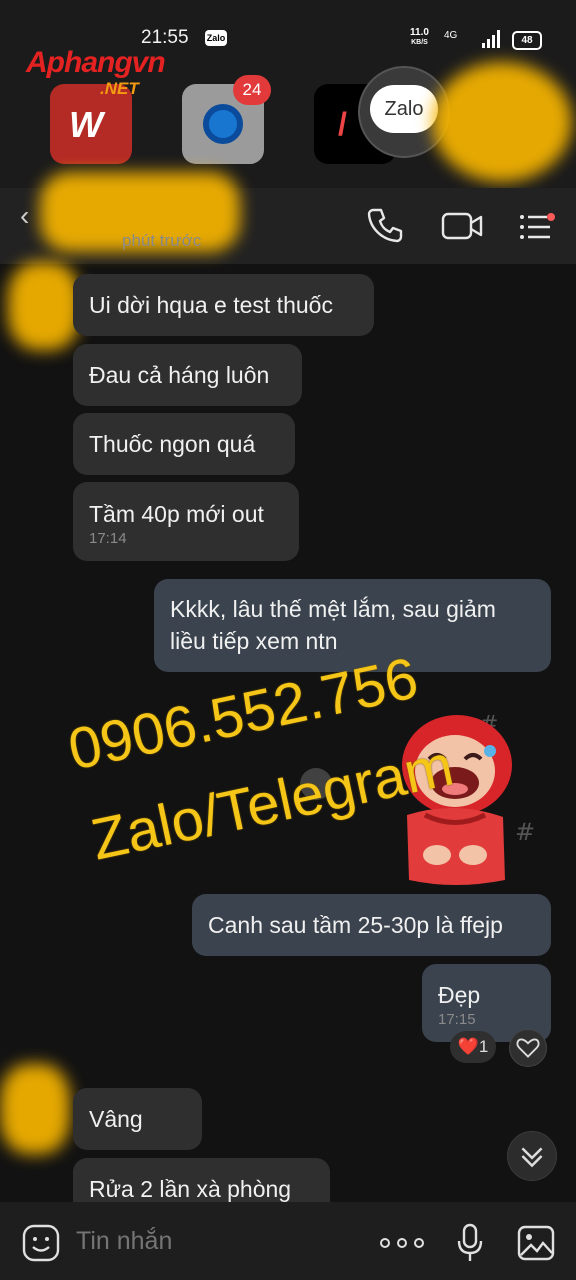 The height and width of the screenshot is (1280, 576). What do you see at coordinates (41, 1243) in the screenshot?
I see `emoji-sticker-icon` at bounding box center [41, 1243].